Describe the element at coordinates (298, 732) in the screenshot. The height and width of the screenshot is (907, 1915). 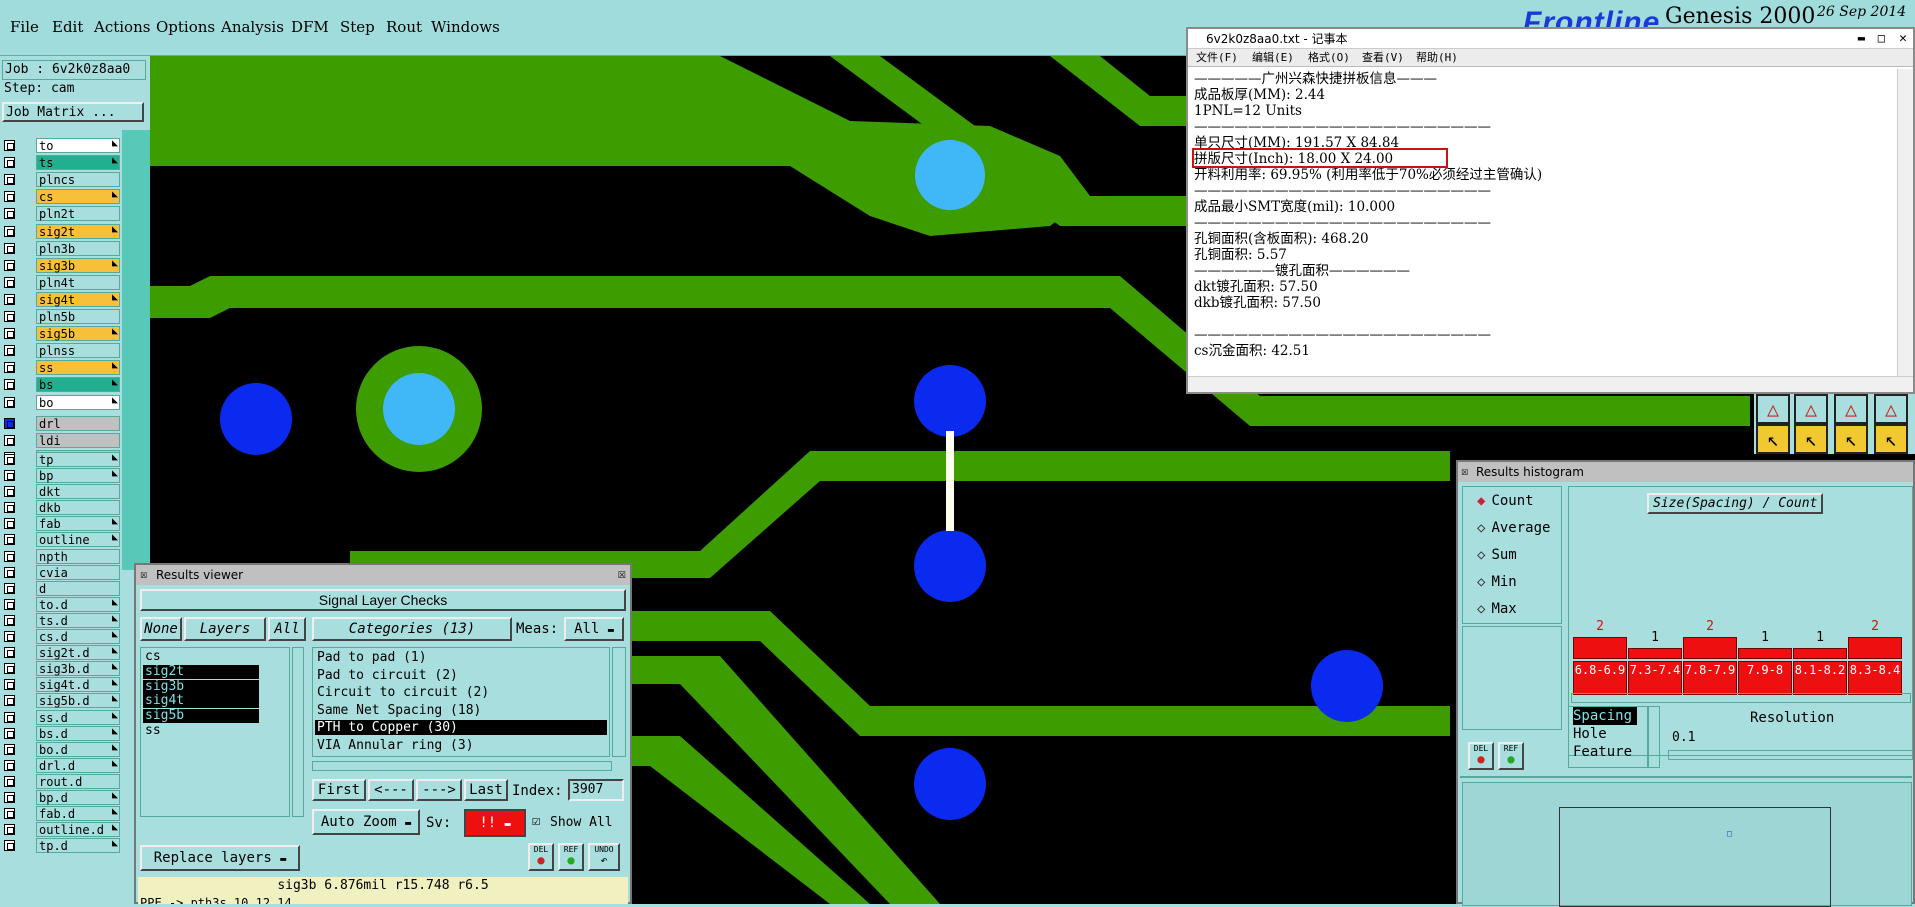
I see `layer-list-scrollbar` at that location.